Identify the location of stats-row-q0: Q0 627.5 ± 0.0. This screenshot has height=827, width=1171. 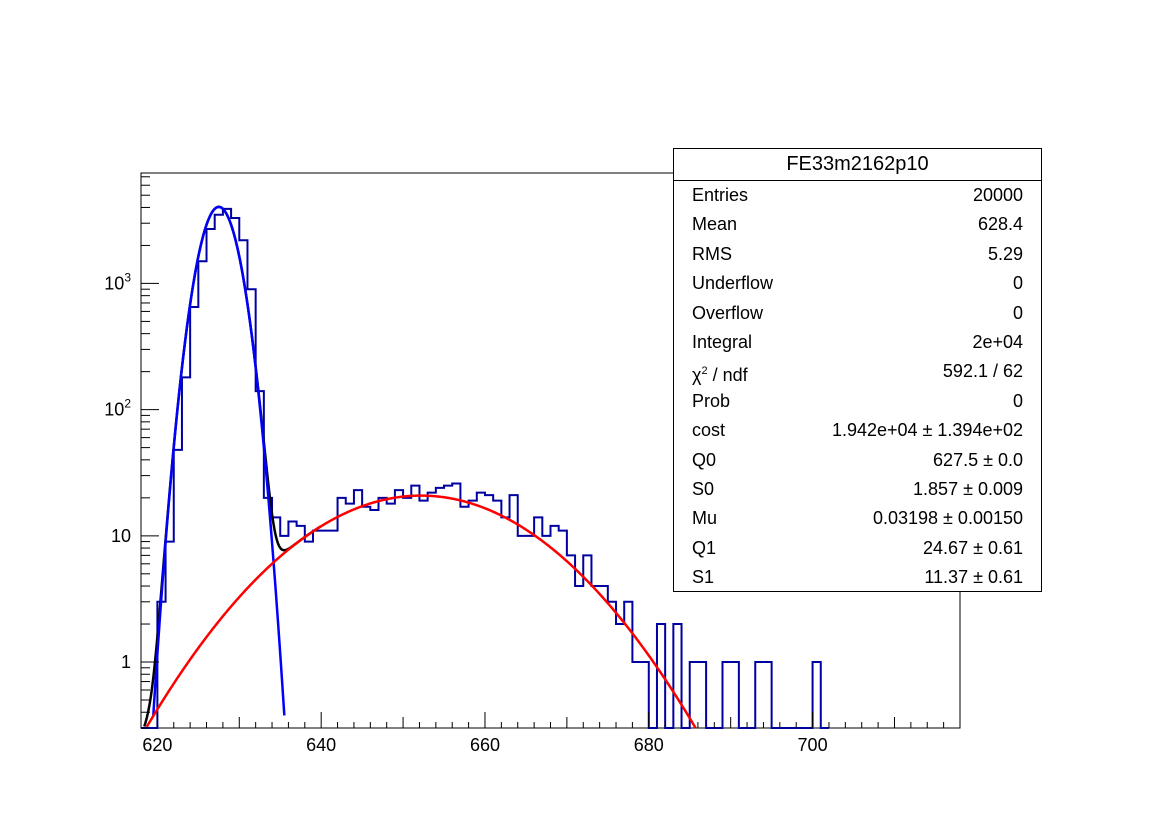
(857, 460).